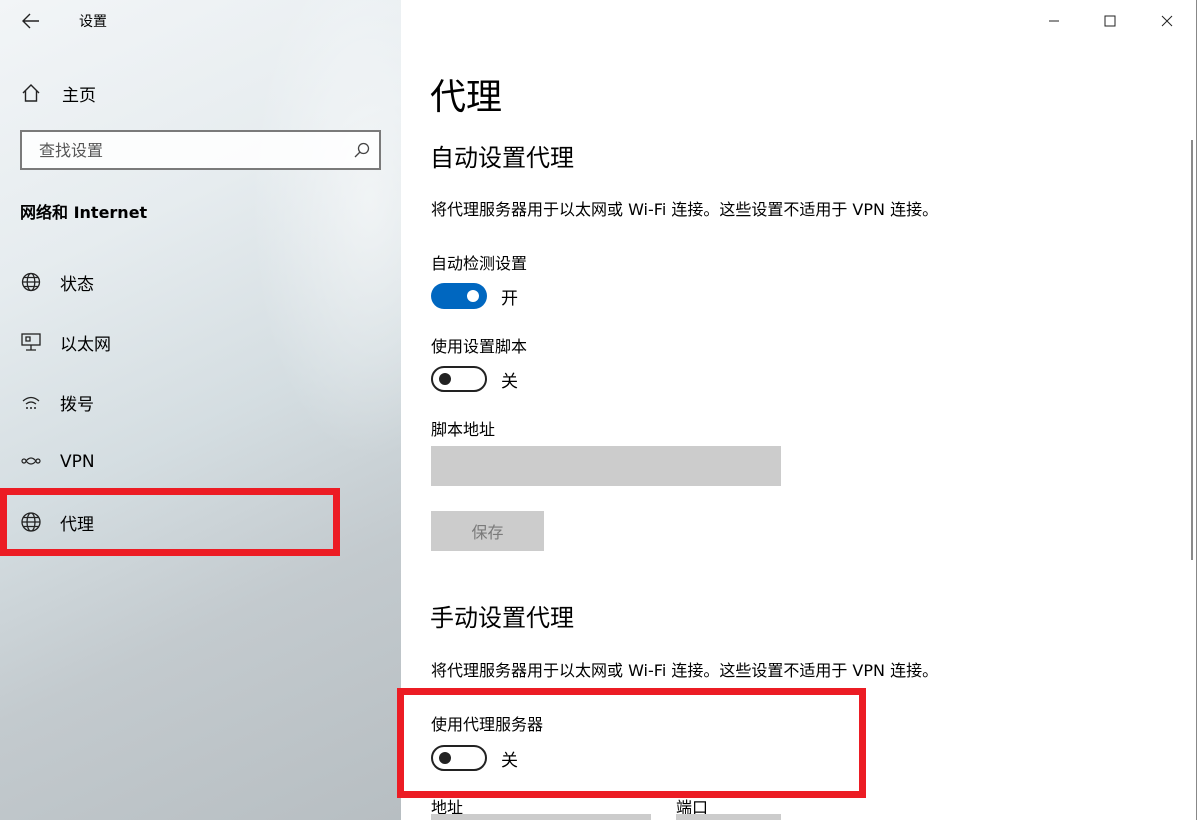  I want to click on script-address-field, so click(606, 466).